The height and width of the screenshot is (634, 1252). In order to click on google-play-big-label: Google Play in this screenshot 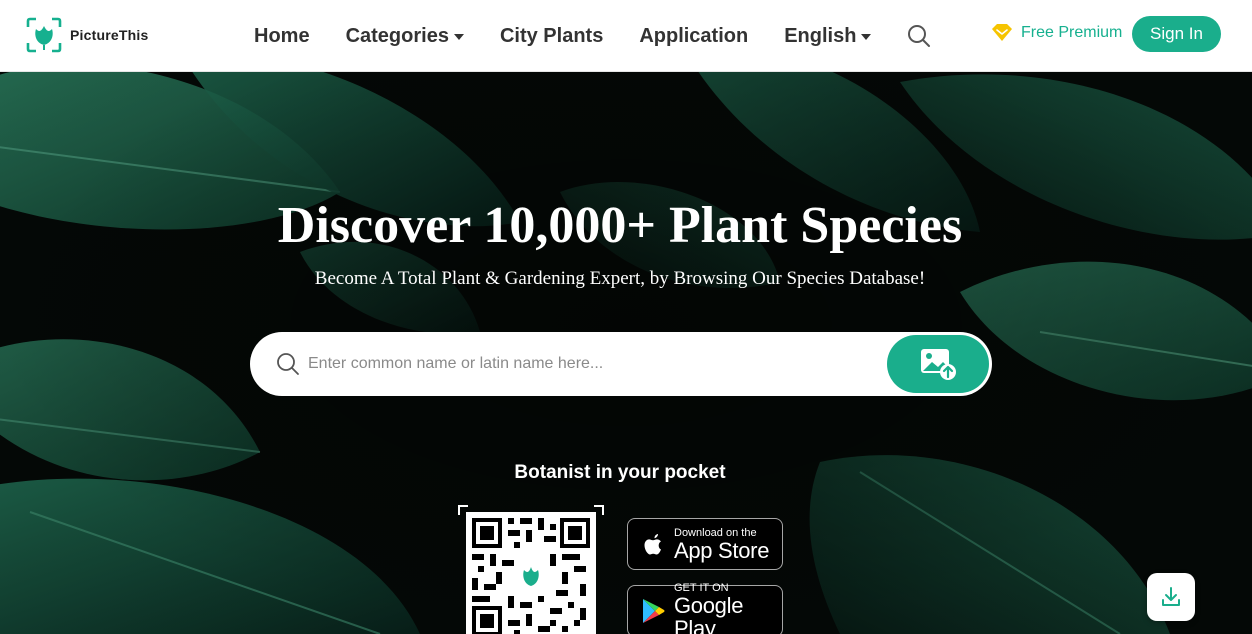, I will do `click(709, 613)`.